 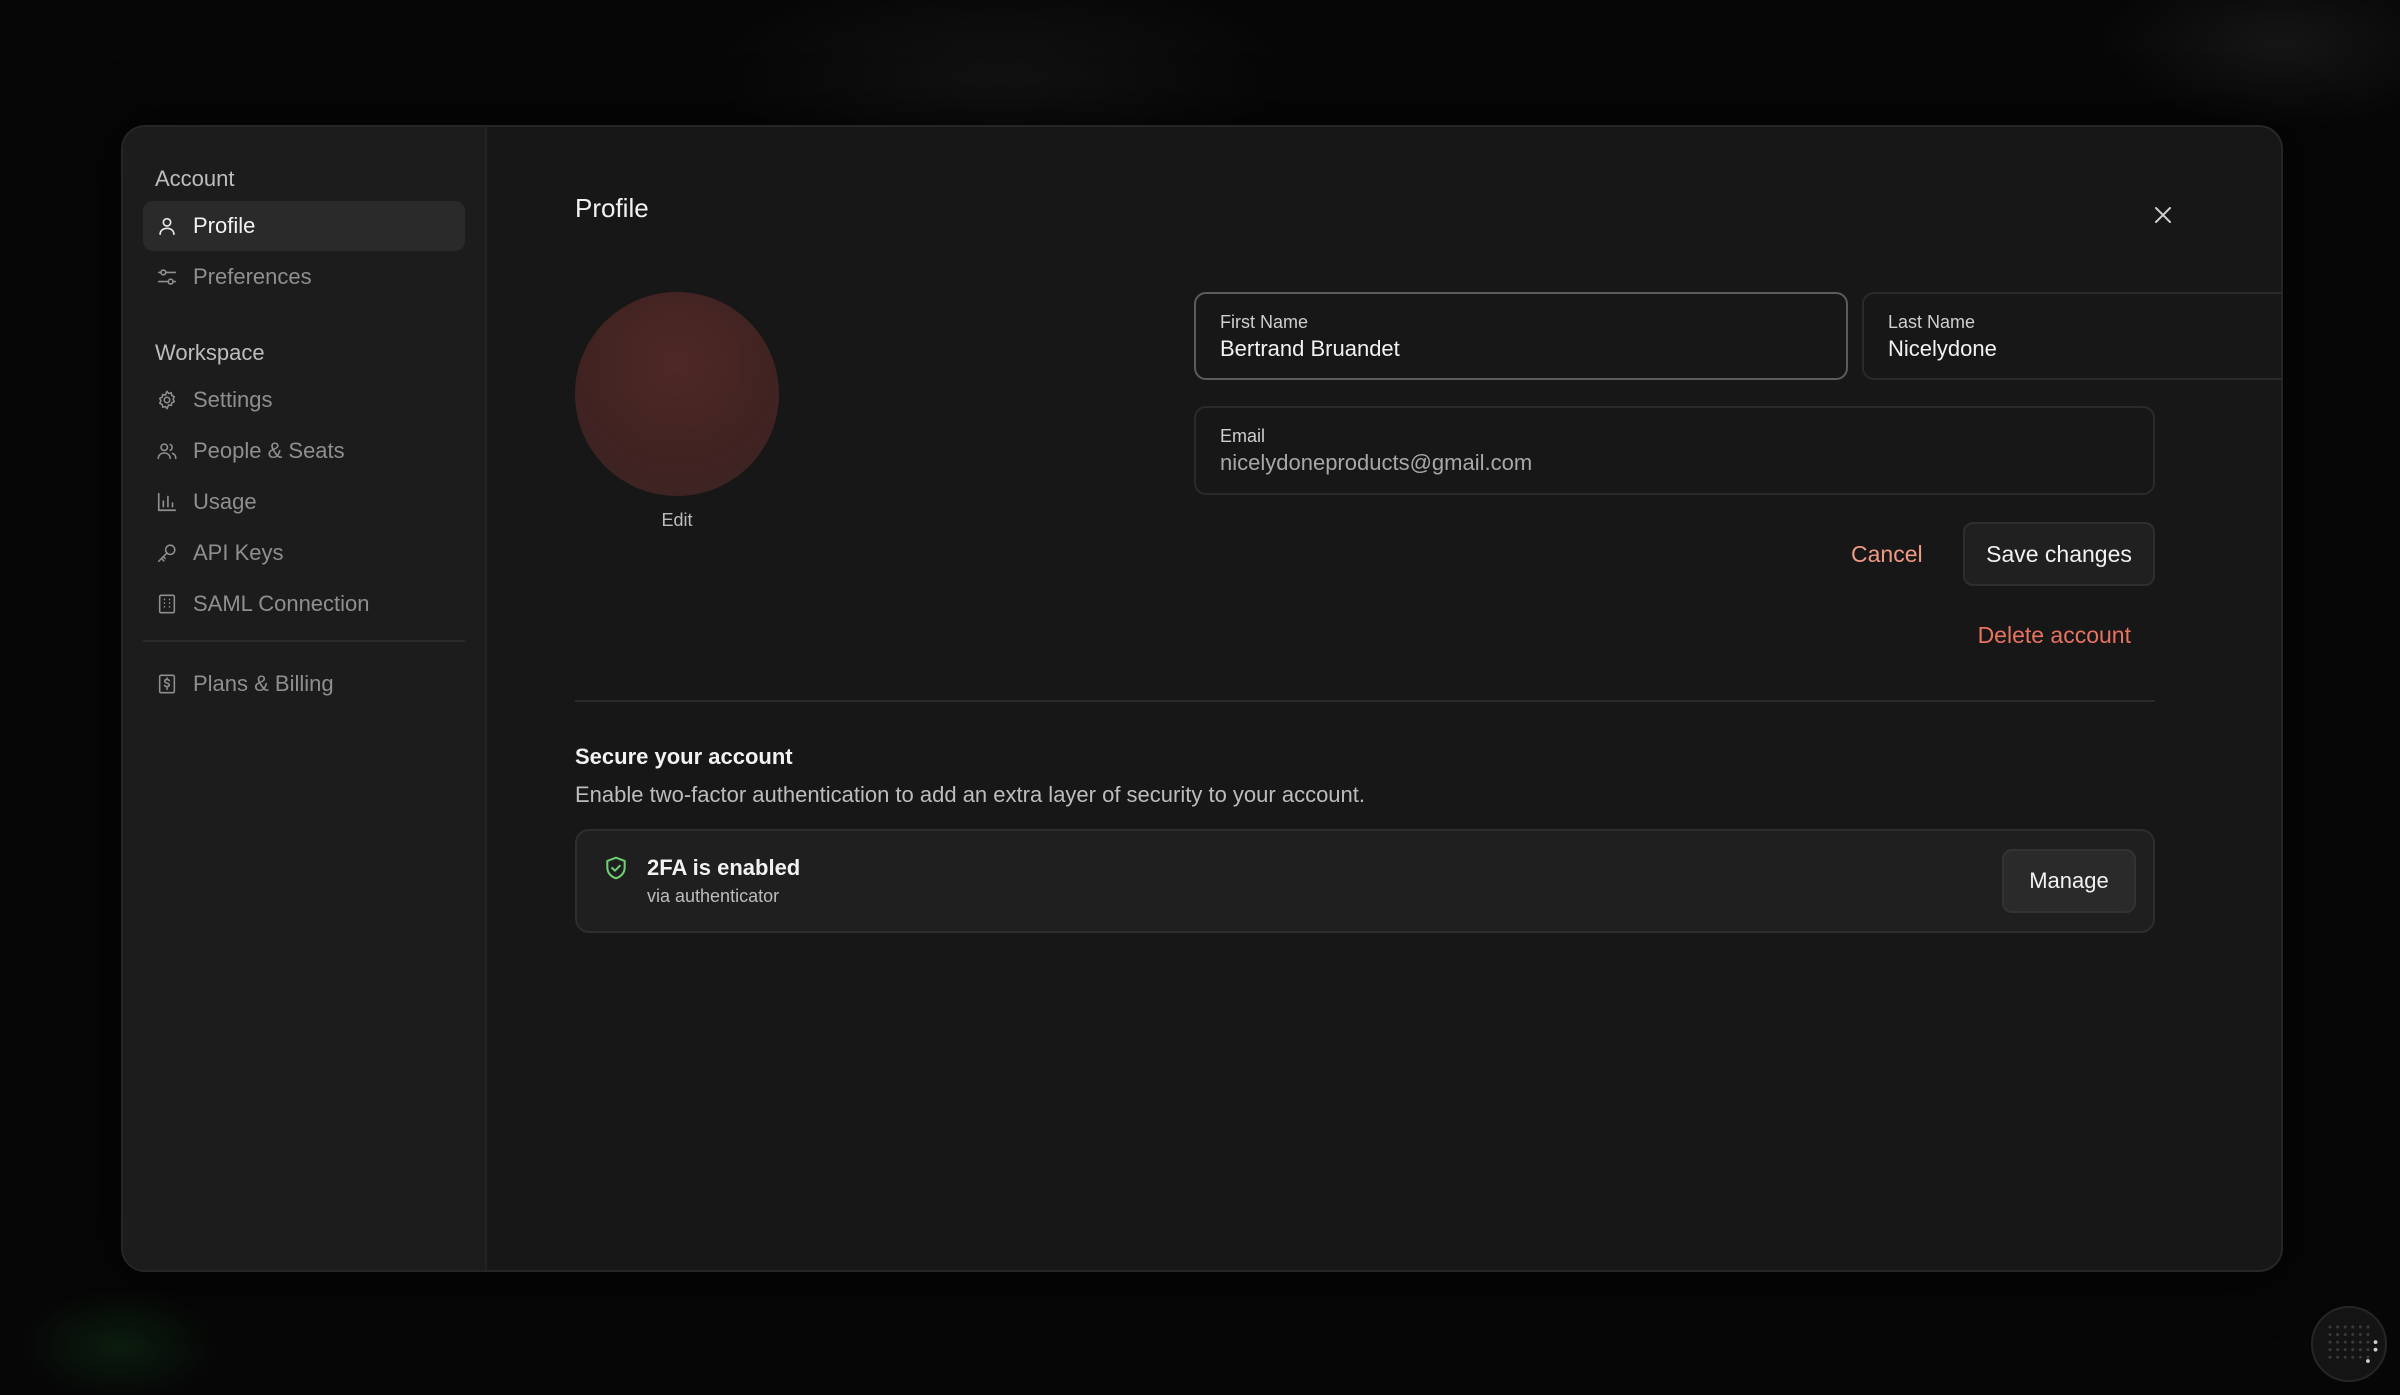 I want to click on sidebar-item-label: Settings, so click(x=233, y=399).